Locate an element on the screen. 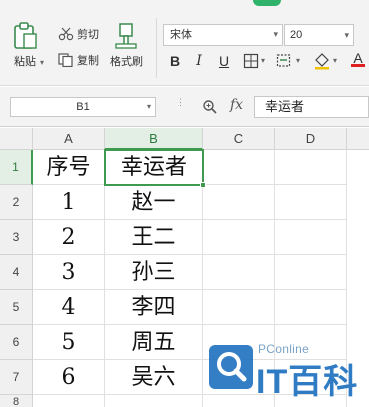 The width and height of the screenshot is (369, 407). borders-button is located at coordinates (251, 62).